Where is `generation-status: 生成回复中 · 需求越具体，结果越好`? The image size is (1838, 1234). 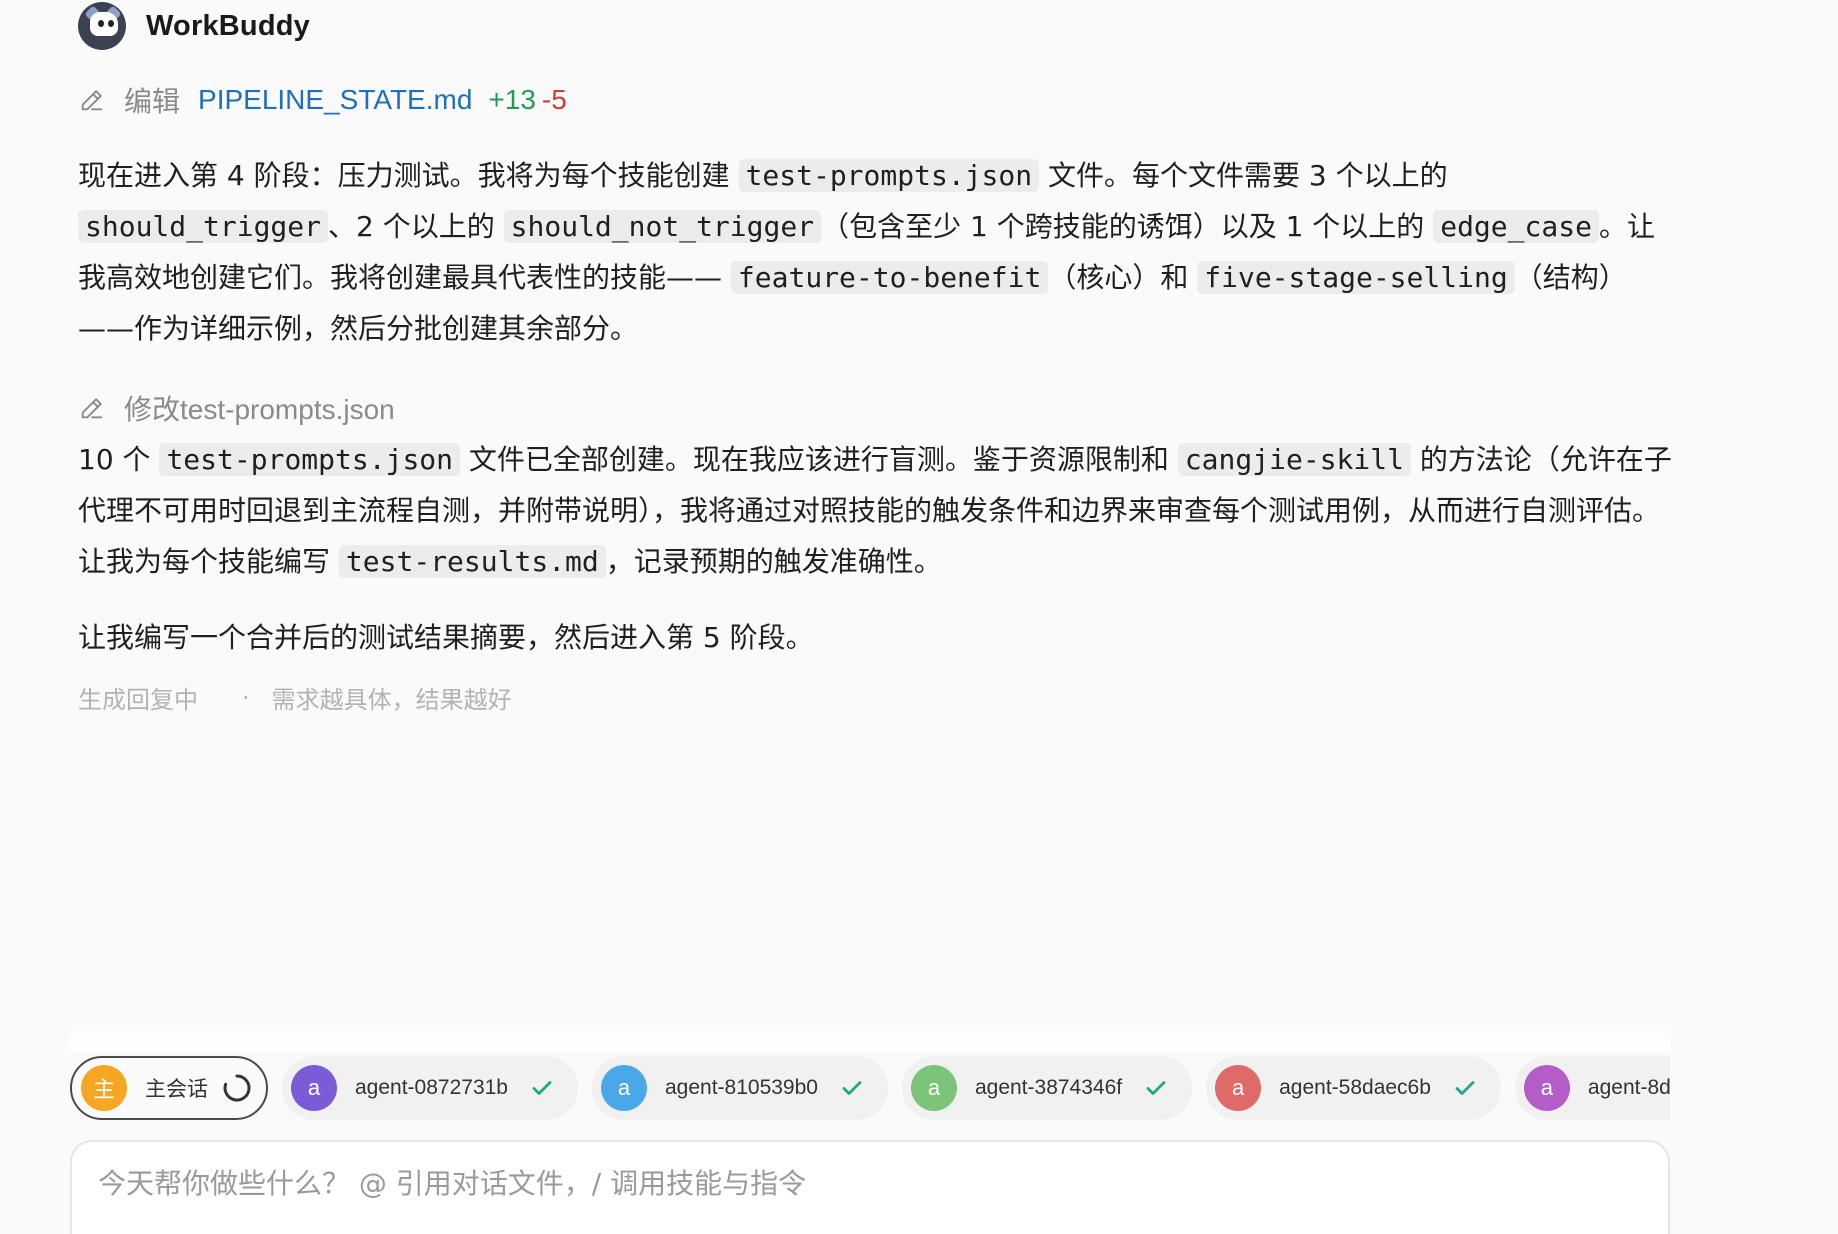
generation-status: 生成回复中 · 需求越具体，结果越好 is located at coordinates (295, 697).